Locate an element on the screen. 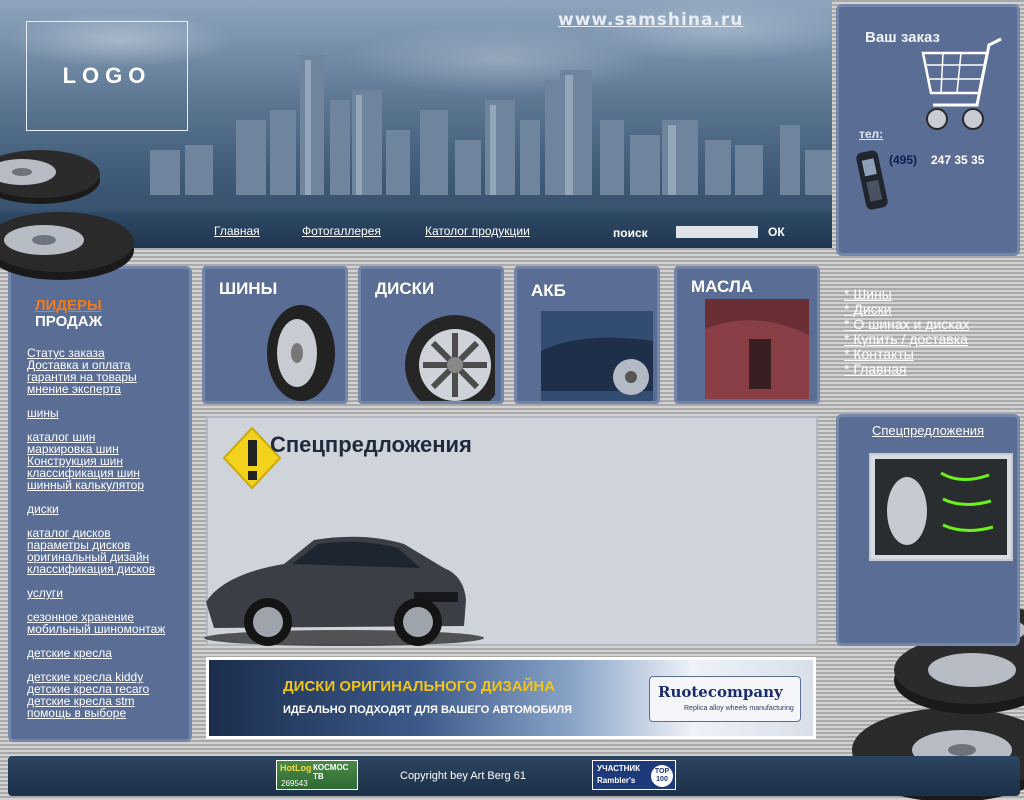 This screenshot has height=800, width=1024. sidebar-link-tires: шины is located at coordinates (43, 413).